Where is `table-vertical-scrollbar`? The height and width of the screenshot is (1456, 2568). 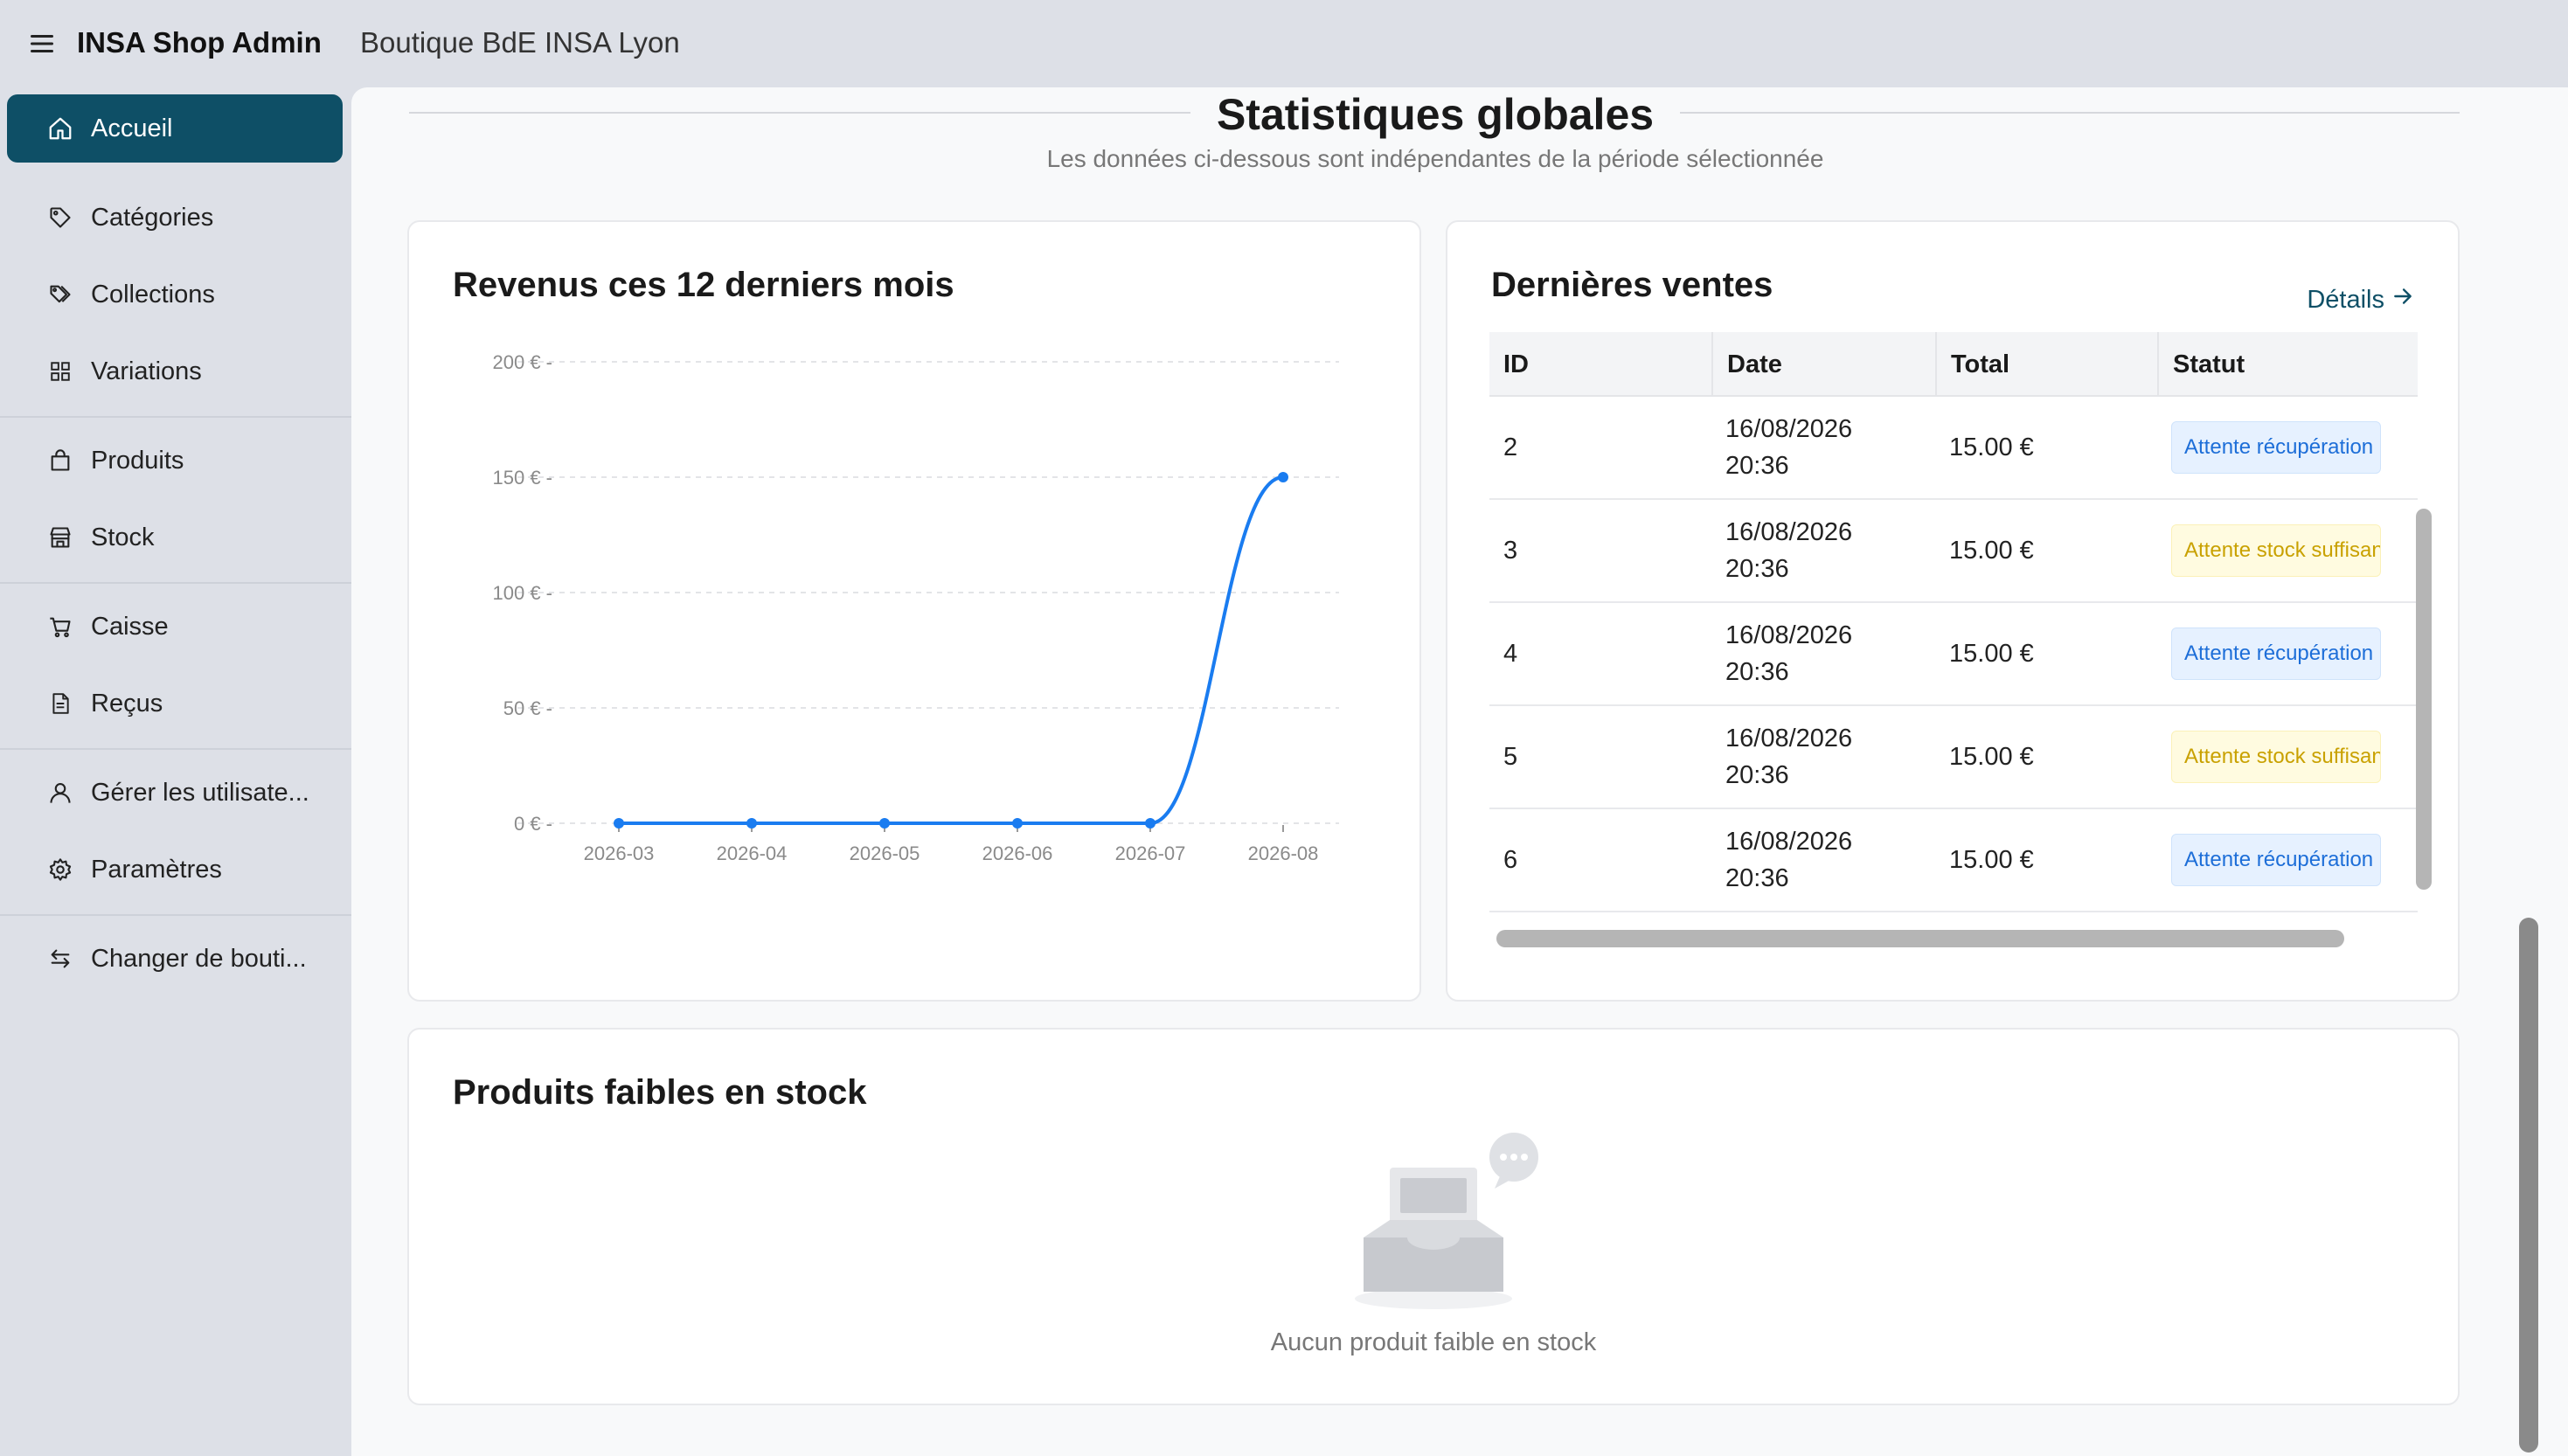
table-vertical-scrollbar is located at coordinates (2424, 699).